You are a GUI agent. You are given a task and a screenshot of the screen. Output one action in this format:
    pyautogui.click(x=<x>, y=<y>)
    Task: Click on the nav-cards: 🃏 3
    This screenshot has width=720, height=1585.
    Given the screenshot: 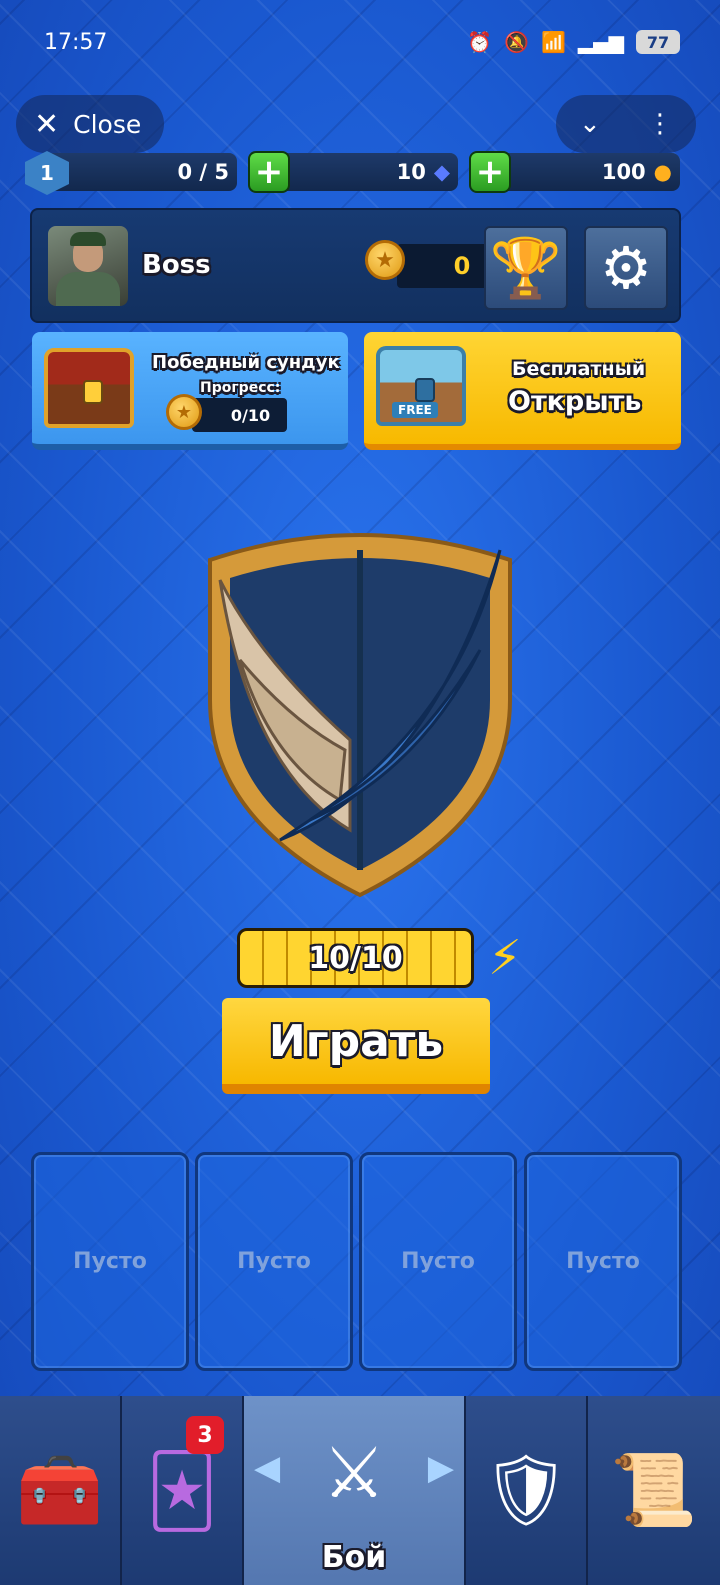 What is the action you would take?
    pyautogui.click(x=183, y=1490)
    